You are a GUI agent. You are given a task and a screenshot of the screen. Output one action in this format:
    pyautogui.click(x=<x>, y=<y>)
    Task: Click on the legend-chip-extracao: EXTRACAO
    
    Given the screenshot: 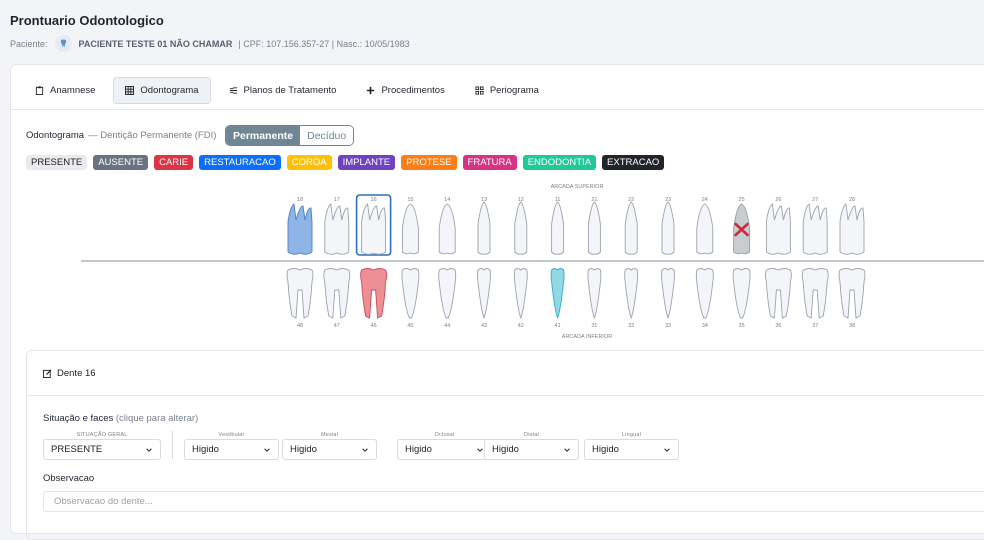 What is the action you would take?
    pyautogui.click(x=633, y=162)
    